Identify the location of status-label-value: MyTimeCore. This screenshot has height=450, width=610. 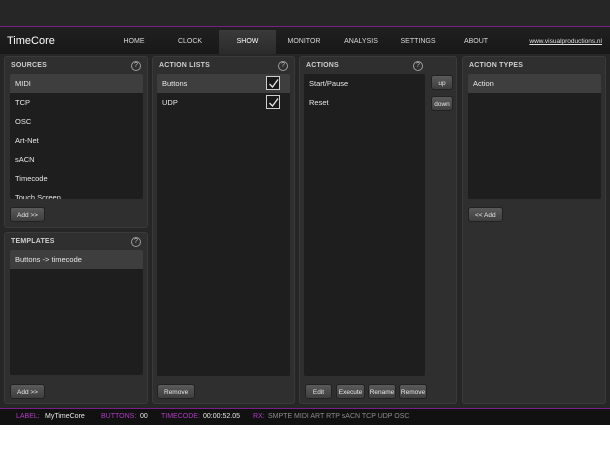
(65, 416).